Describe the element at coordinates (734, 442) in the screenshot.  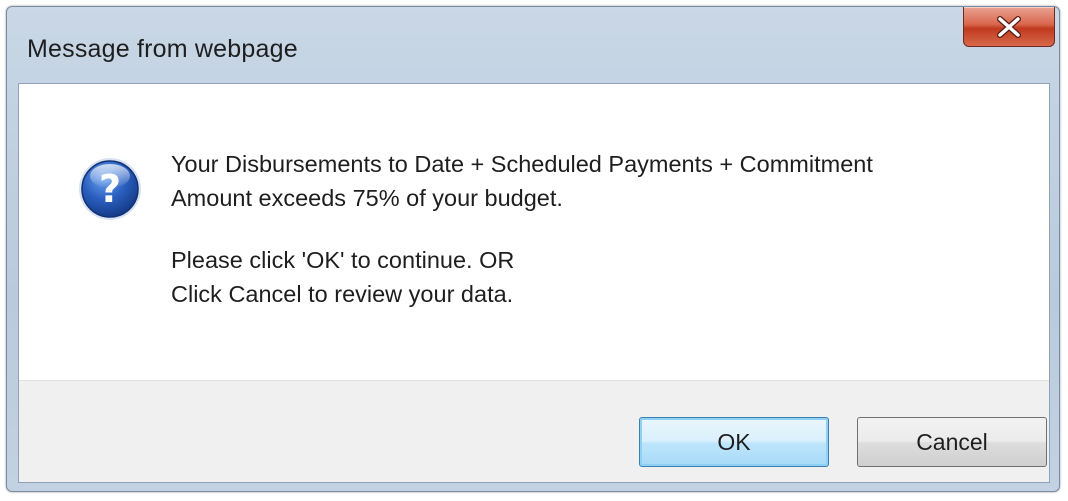
I see `ok-button: OK` at that location.